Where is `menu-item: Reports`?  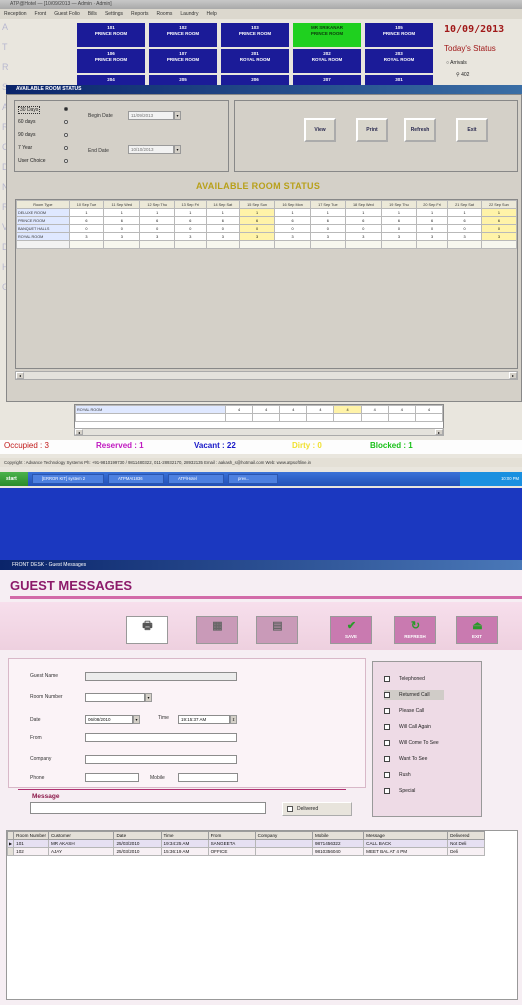 menu-item: Reports is located at coordinates (140, 14).